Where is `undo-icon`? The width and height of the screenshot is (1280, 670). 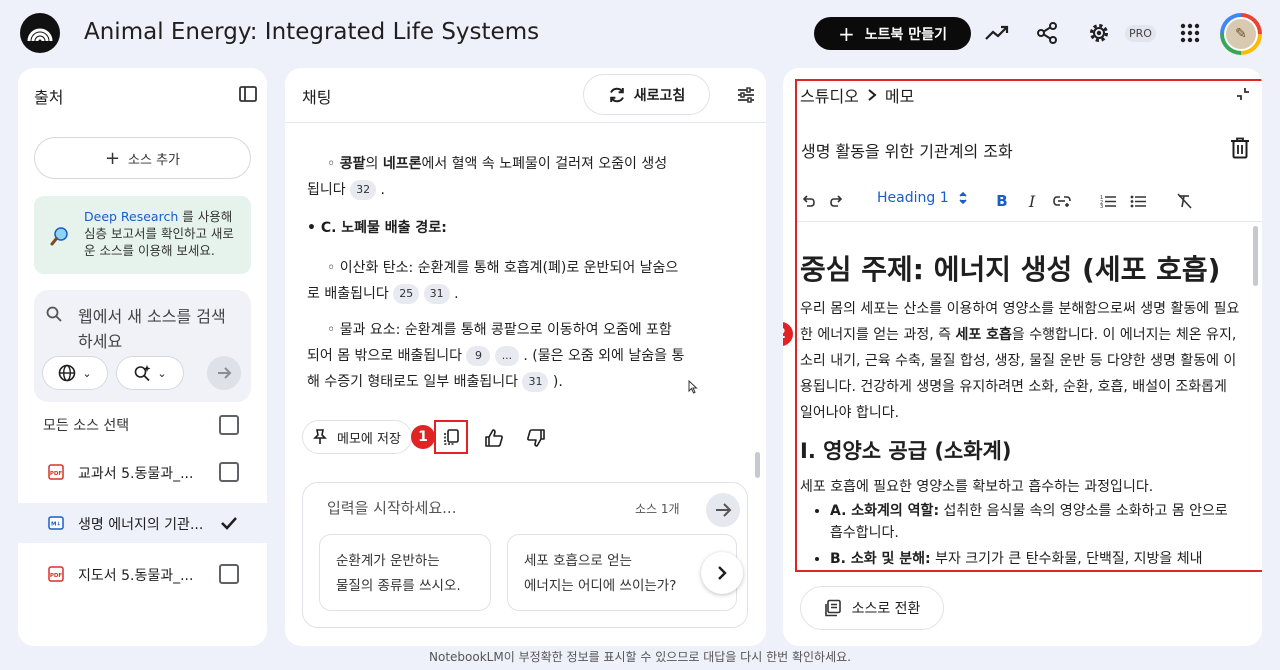
undo-icon is located at coordinates (808, 201).